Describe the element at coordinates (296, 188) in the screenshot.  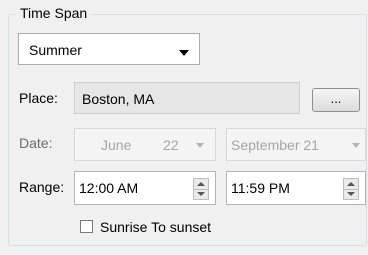
I see `range-end-input: 11:59 PM` at that location.